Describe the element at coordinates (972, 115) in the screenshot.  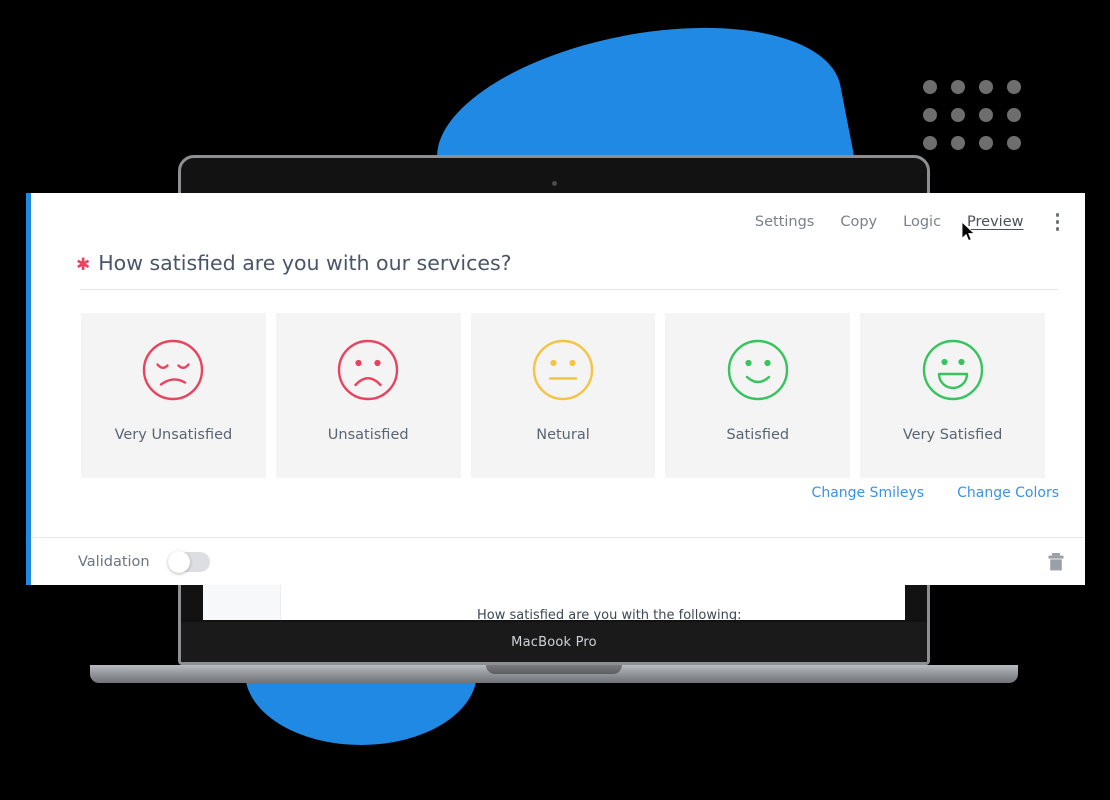
I see `dot-grid-decoration` at that location.